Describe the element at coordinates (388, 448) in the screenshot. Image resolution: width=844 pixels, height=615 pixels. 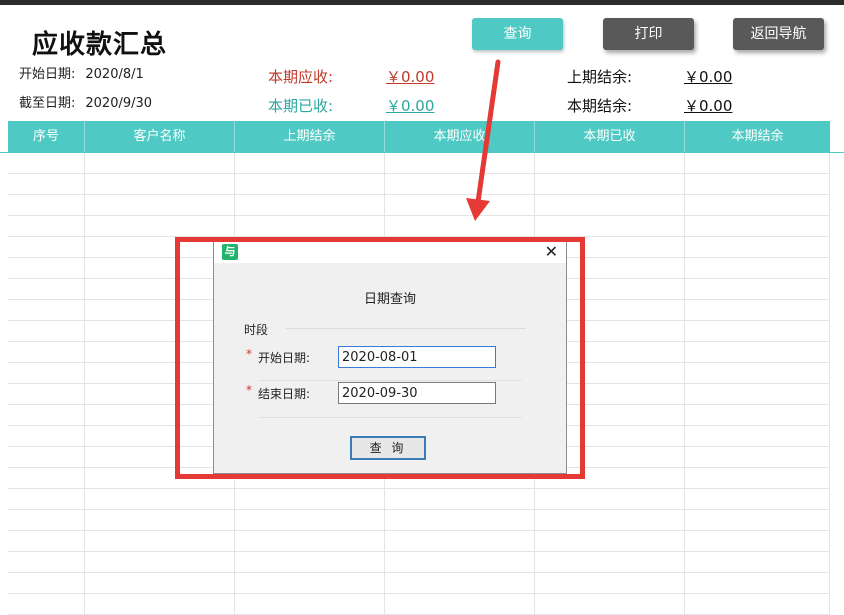
I see `dialog-query-button: 查 询` at that location.